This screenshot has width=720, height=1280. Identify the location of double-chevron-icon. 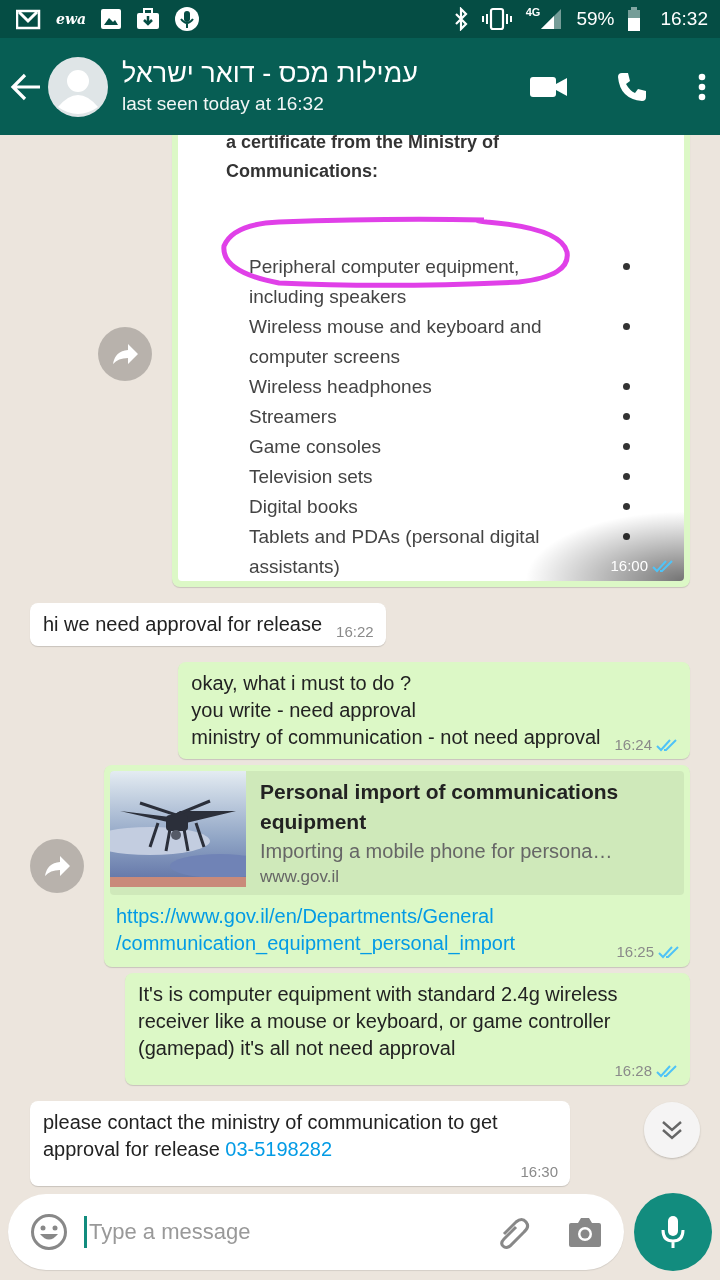
(672, 1130).